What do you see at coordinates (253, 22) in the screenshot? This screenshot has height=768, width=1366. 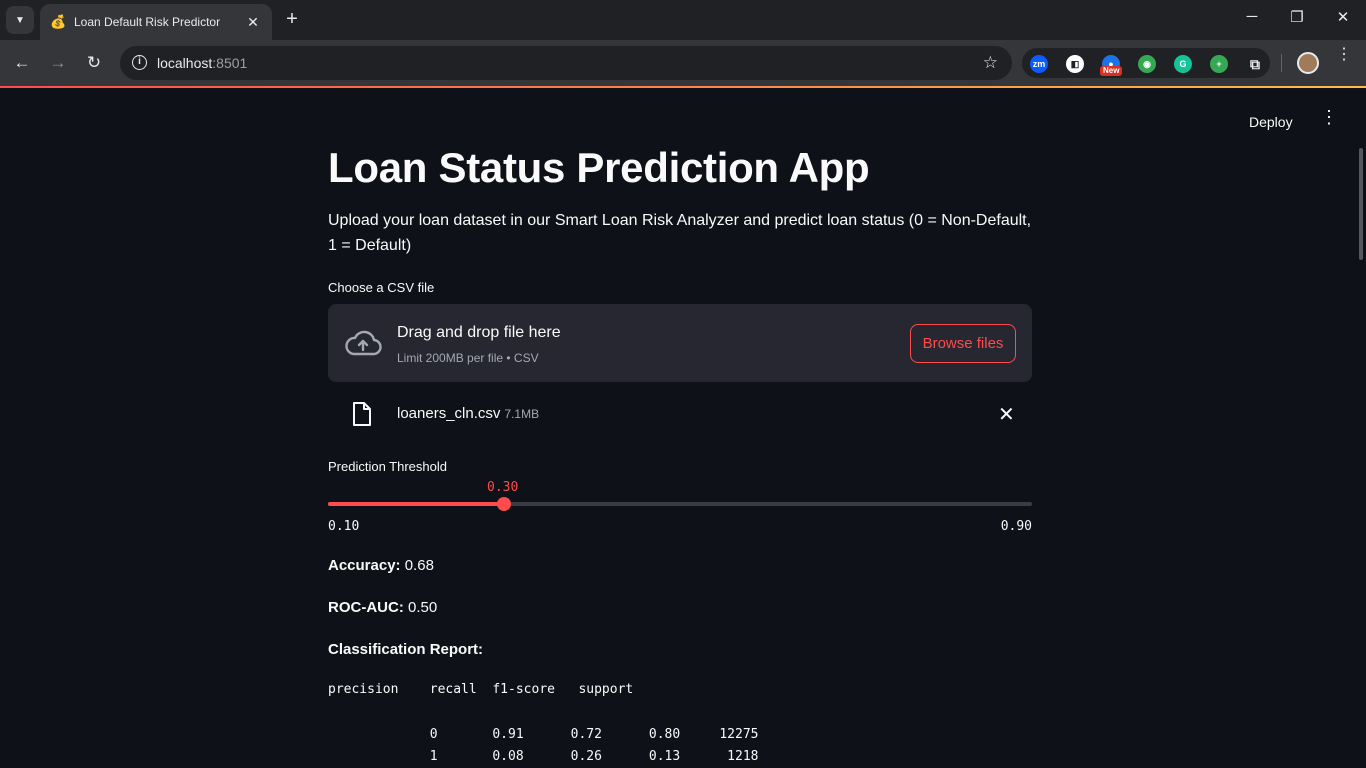 I see `tab-close-icon: ✕` at bounding box center [253, 22].